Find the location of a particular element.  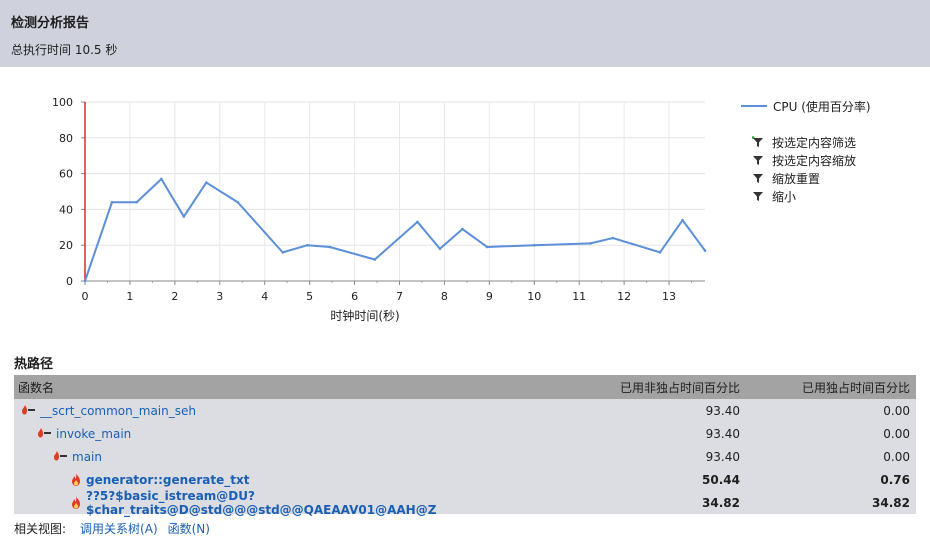

function-name: generator::generate_txt is located at coordinates (168, 479).